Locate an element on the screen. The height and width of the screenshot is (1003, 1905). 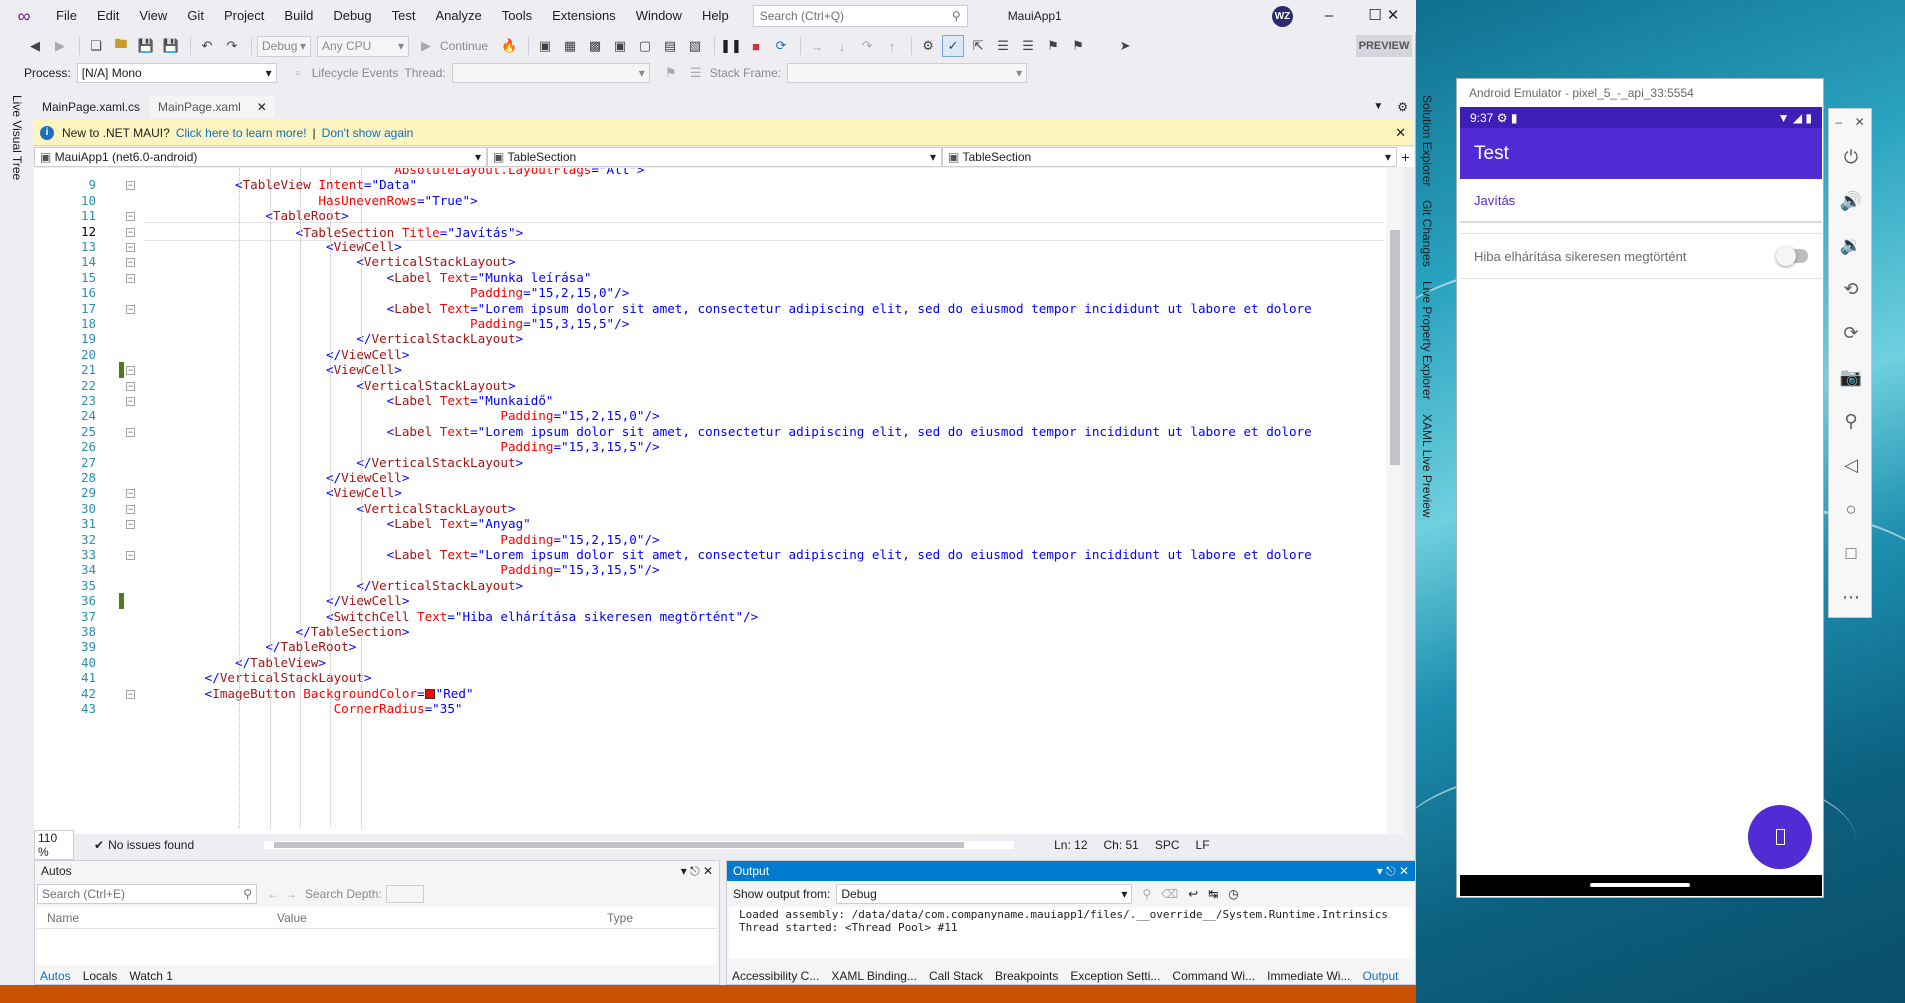
word-wrap-icon: ↩ is located at coordinates (1193, 894).